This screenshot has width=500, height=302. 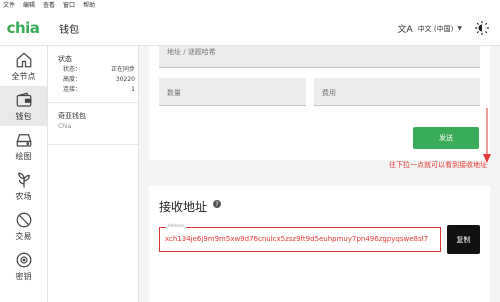 I want to click on menu-edit: 编辑, so click(x=29, y=5).